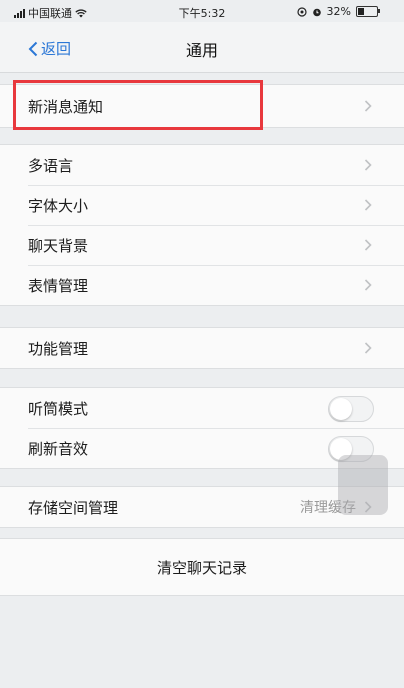  I want to click on row-label: 刷新音效, so click(58, 448).